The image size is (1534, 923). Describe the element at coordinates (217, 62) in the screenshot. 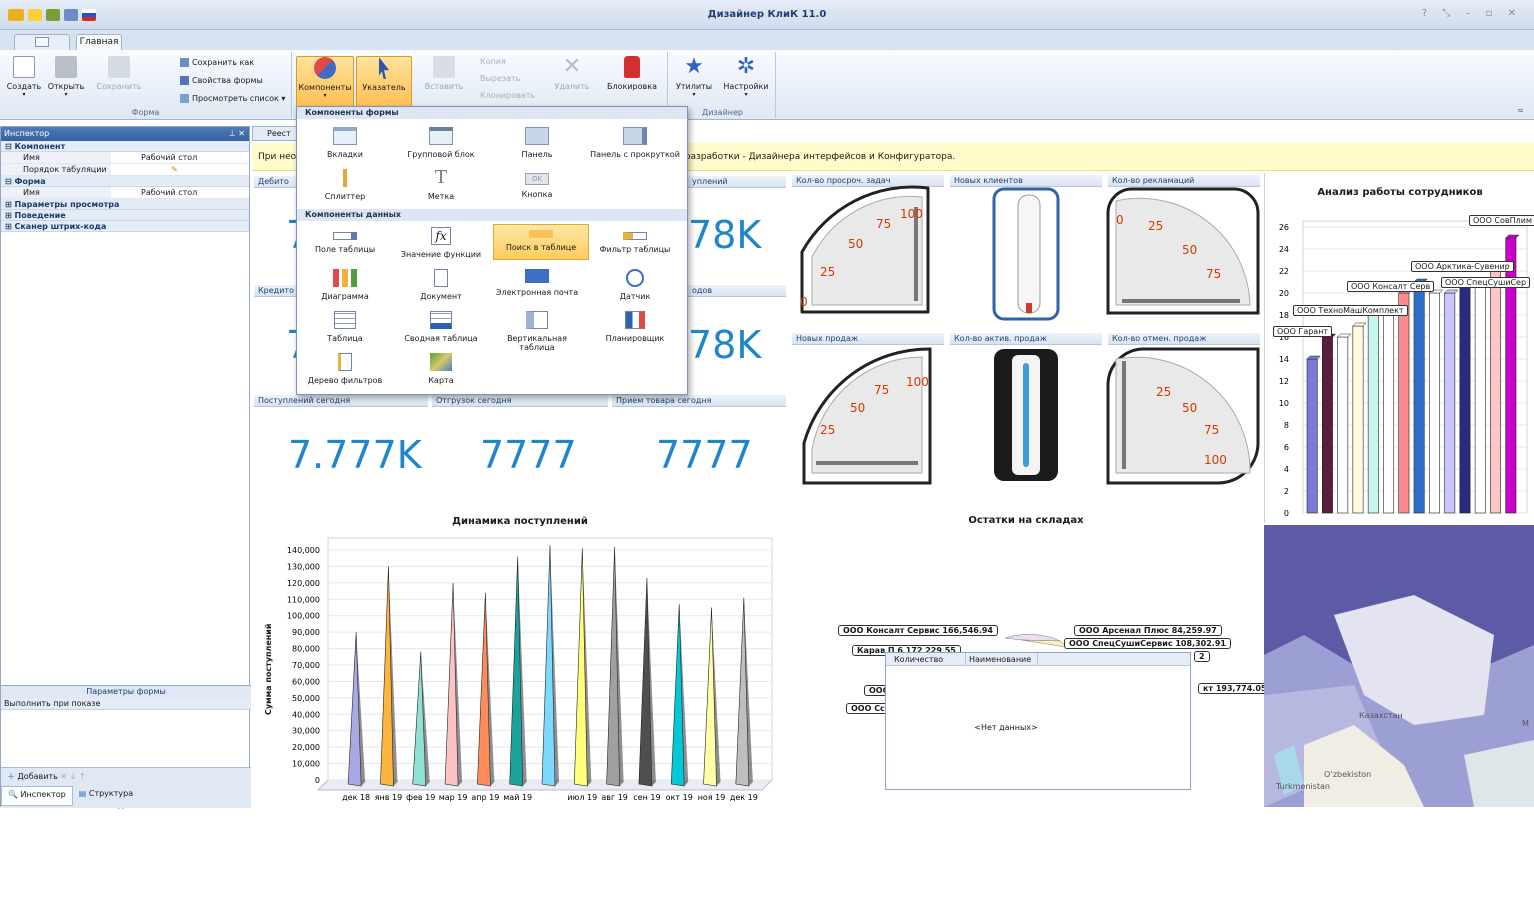

I see `save-as-button: Сохранить как` at that location.